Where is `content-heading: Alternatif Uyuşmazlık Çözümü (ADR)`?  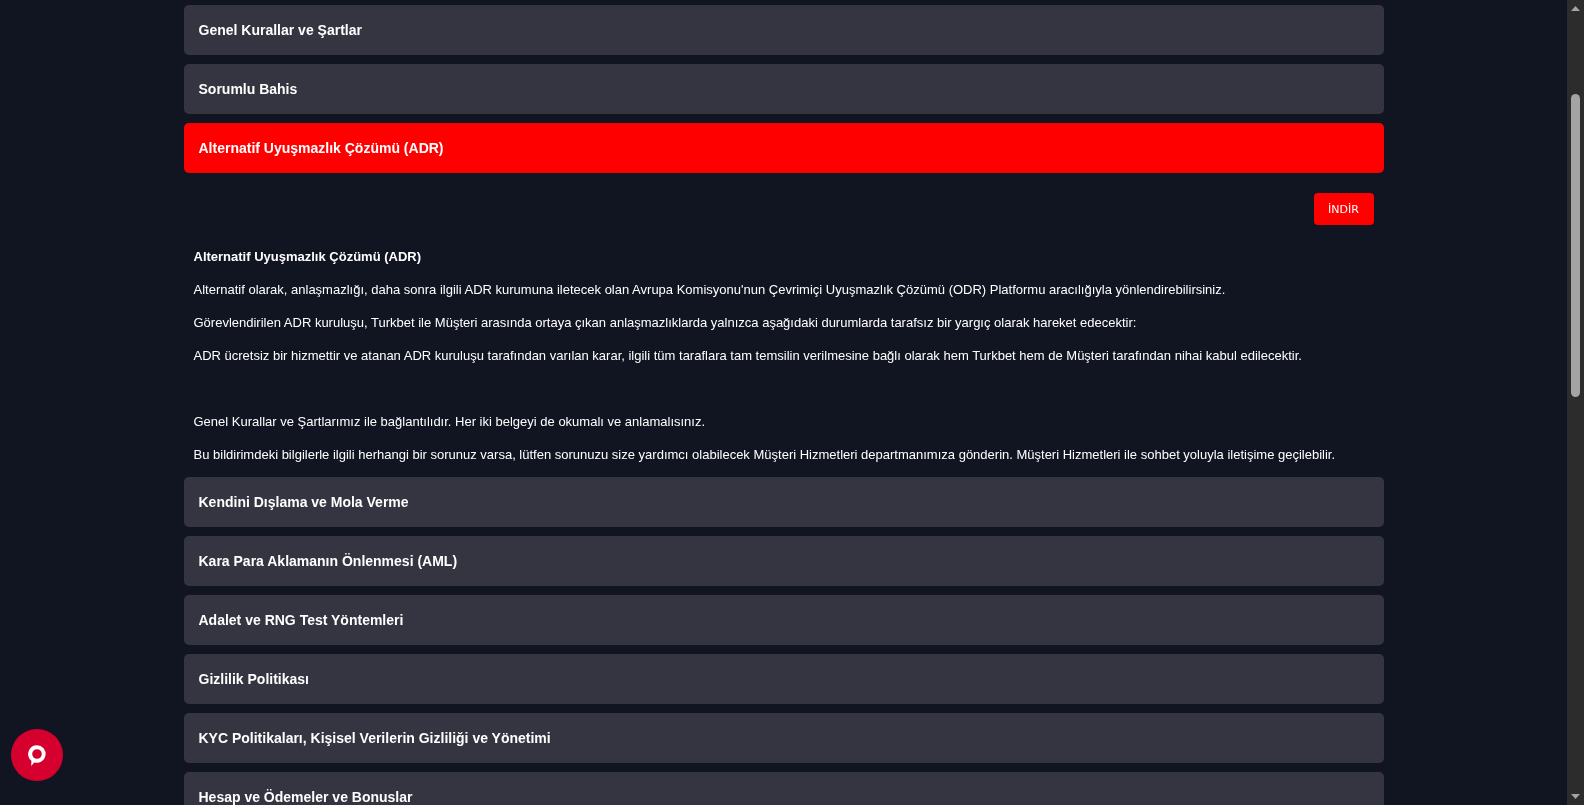
content-heading: Alternatif Uyuşmazlık Çözümü (ADR) is located at coordinates (308, 257).